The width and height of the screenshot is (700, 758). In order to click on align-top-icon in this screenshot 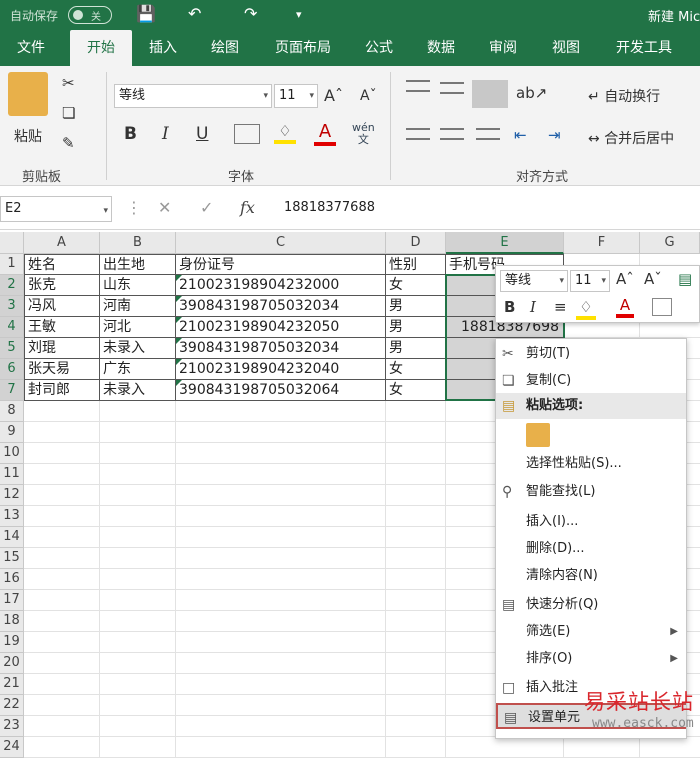, I will do `click(418, 86)`.